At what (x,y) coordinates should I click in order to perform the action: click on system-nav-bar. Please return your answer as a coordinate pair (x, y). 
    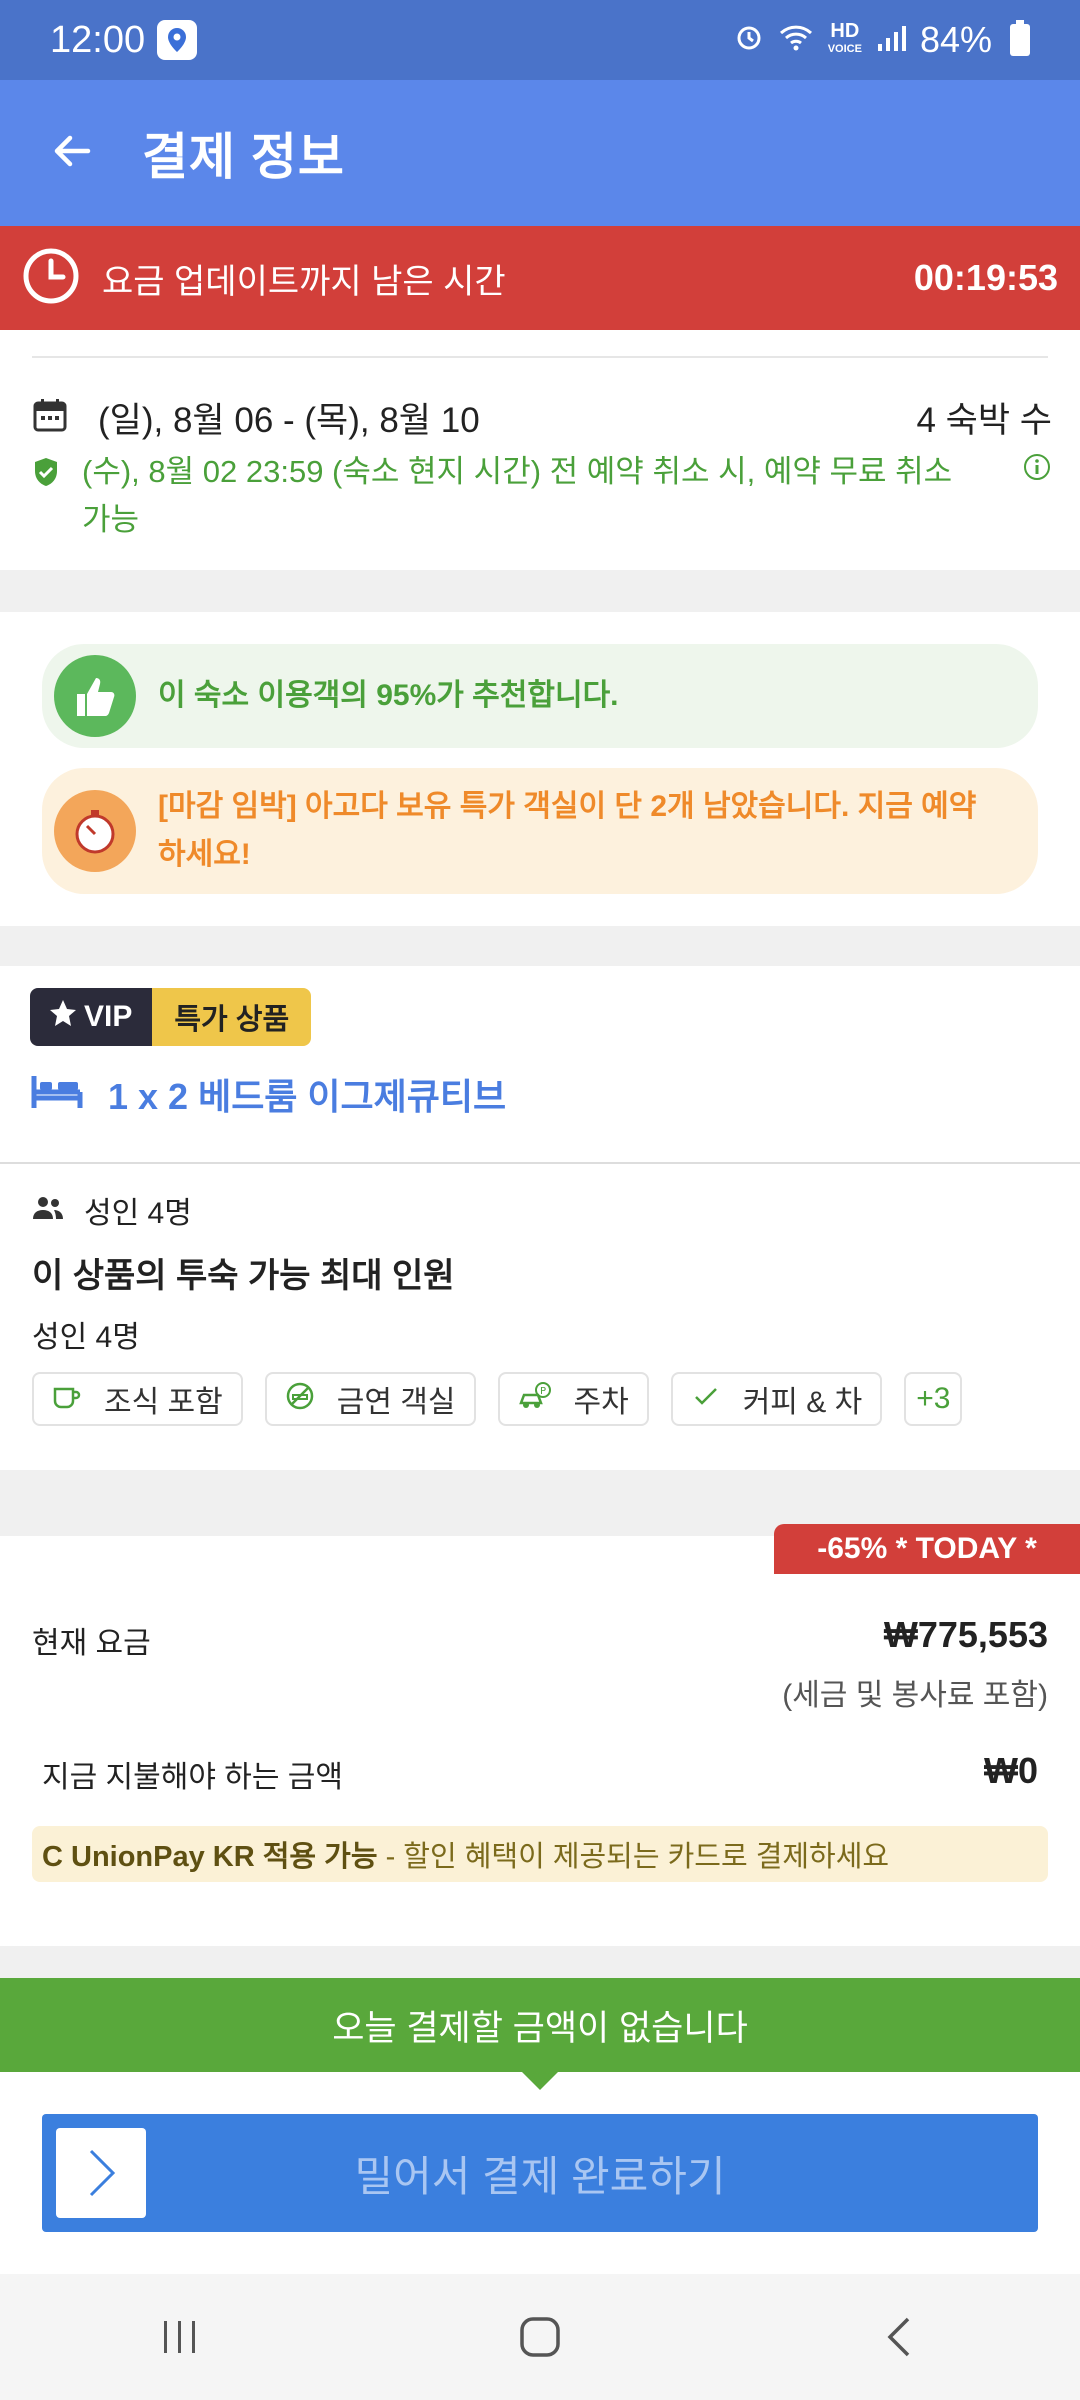
    Looking at the image, I should click on (540, 2337).